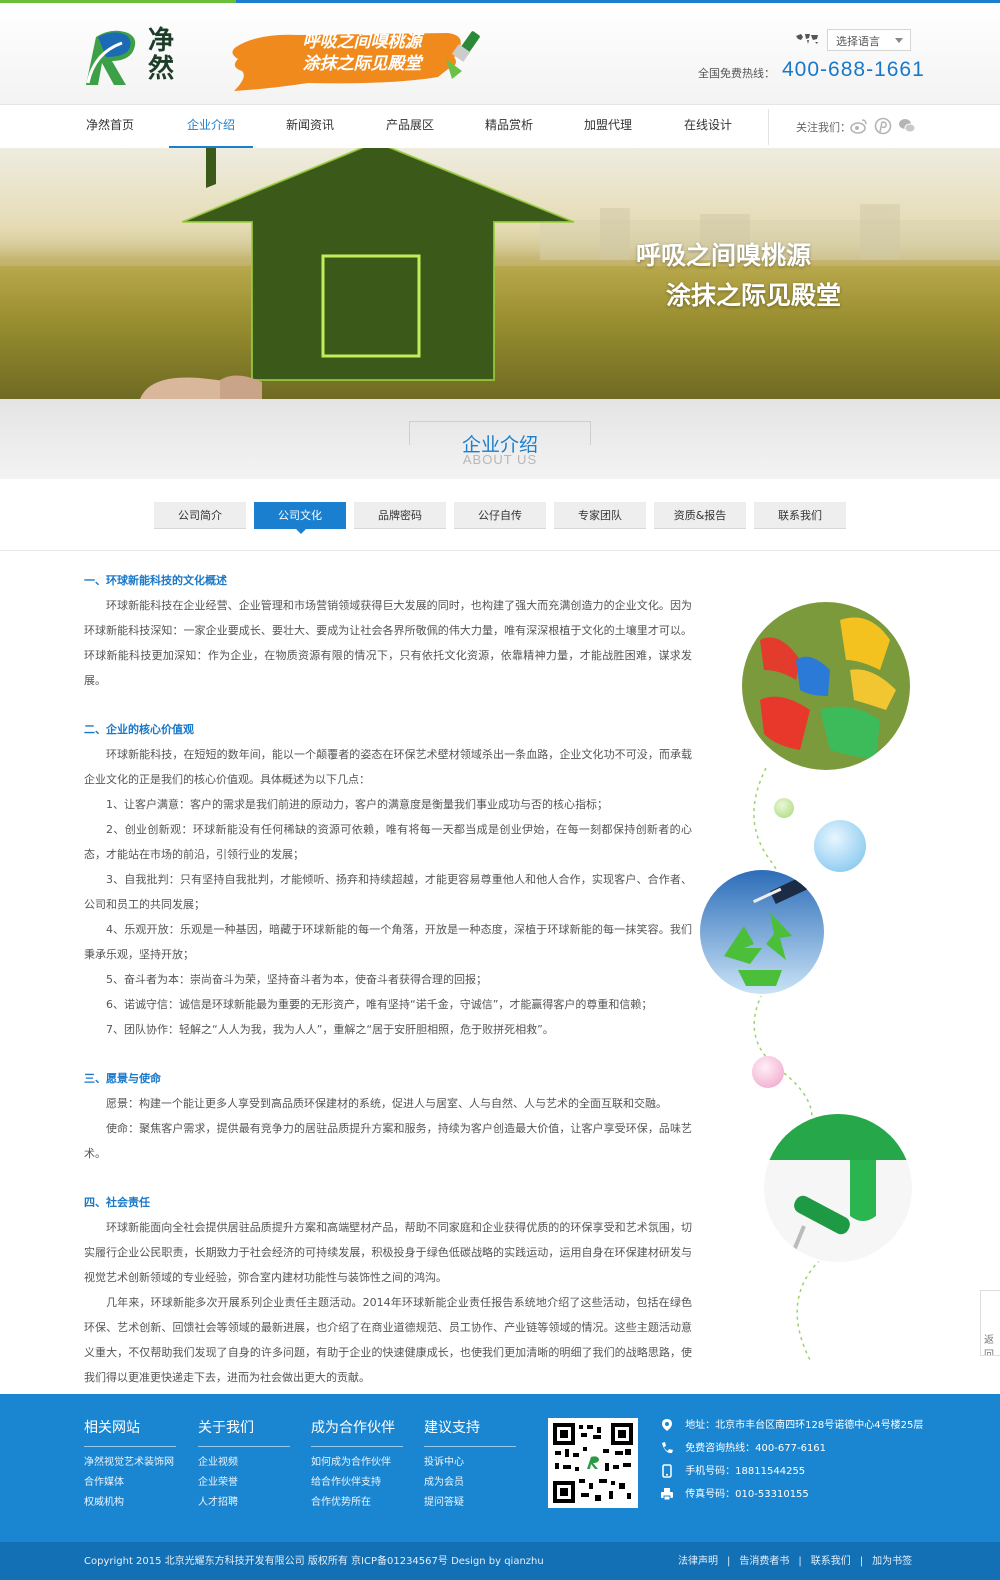 The height and width of the screenshot is (1580, 1000). I want to click on location-pin-icon, so click(667, 1425).